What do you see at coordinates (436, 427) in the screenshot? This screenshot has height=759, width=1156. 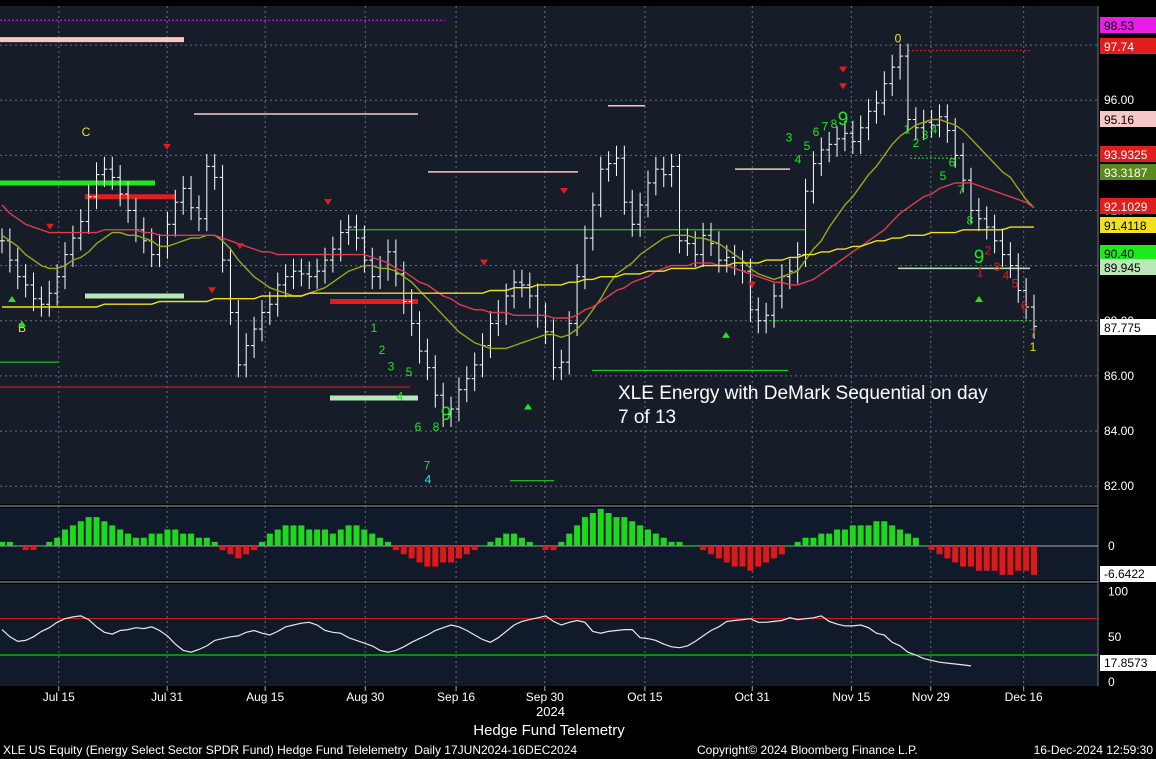 I see `setup-number: 8` at bounding box center [436, 427].